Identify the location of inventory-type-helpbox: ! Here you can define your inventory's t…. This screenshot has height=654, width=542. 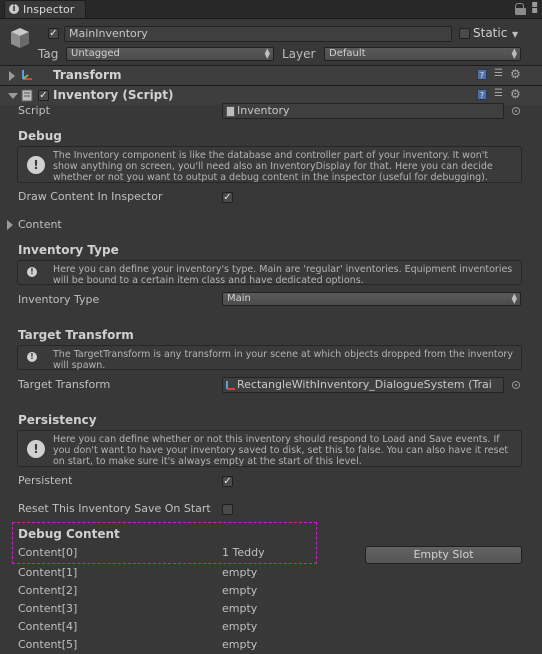
(269, 273).